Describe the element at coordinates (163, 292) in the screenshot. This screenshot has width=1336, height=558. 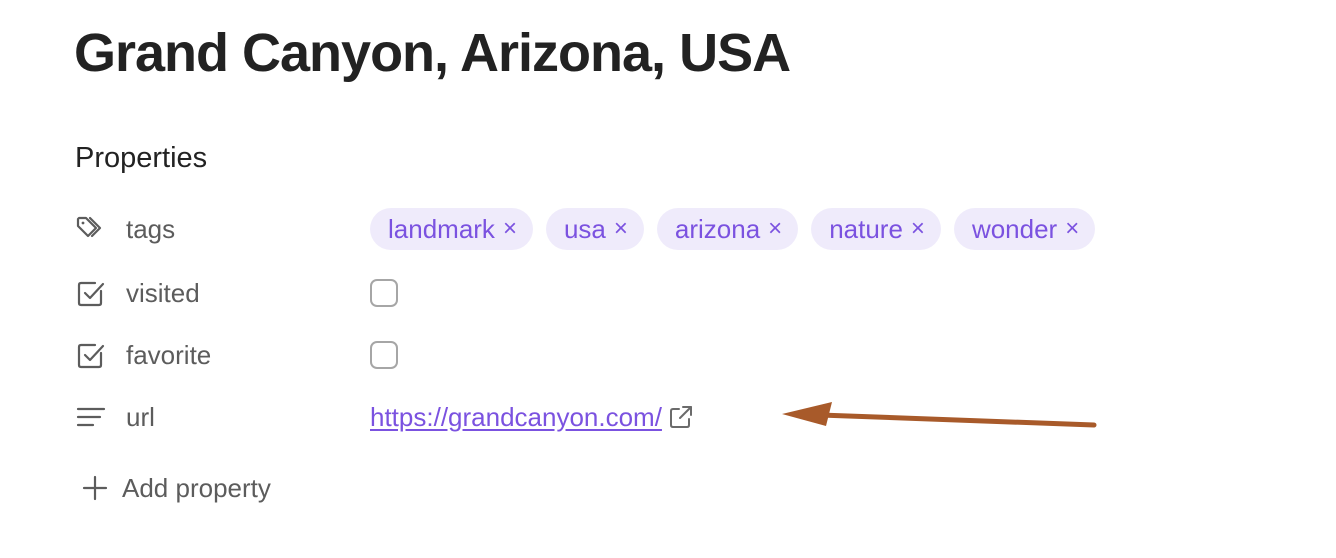
I see `property-name-visited: visited` at that location.